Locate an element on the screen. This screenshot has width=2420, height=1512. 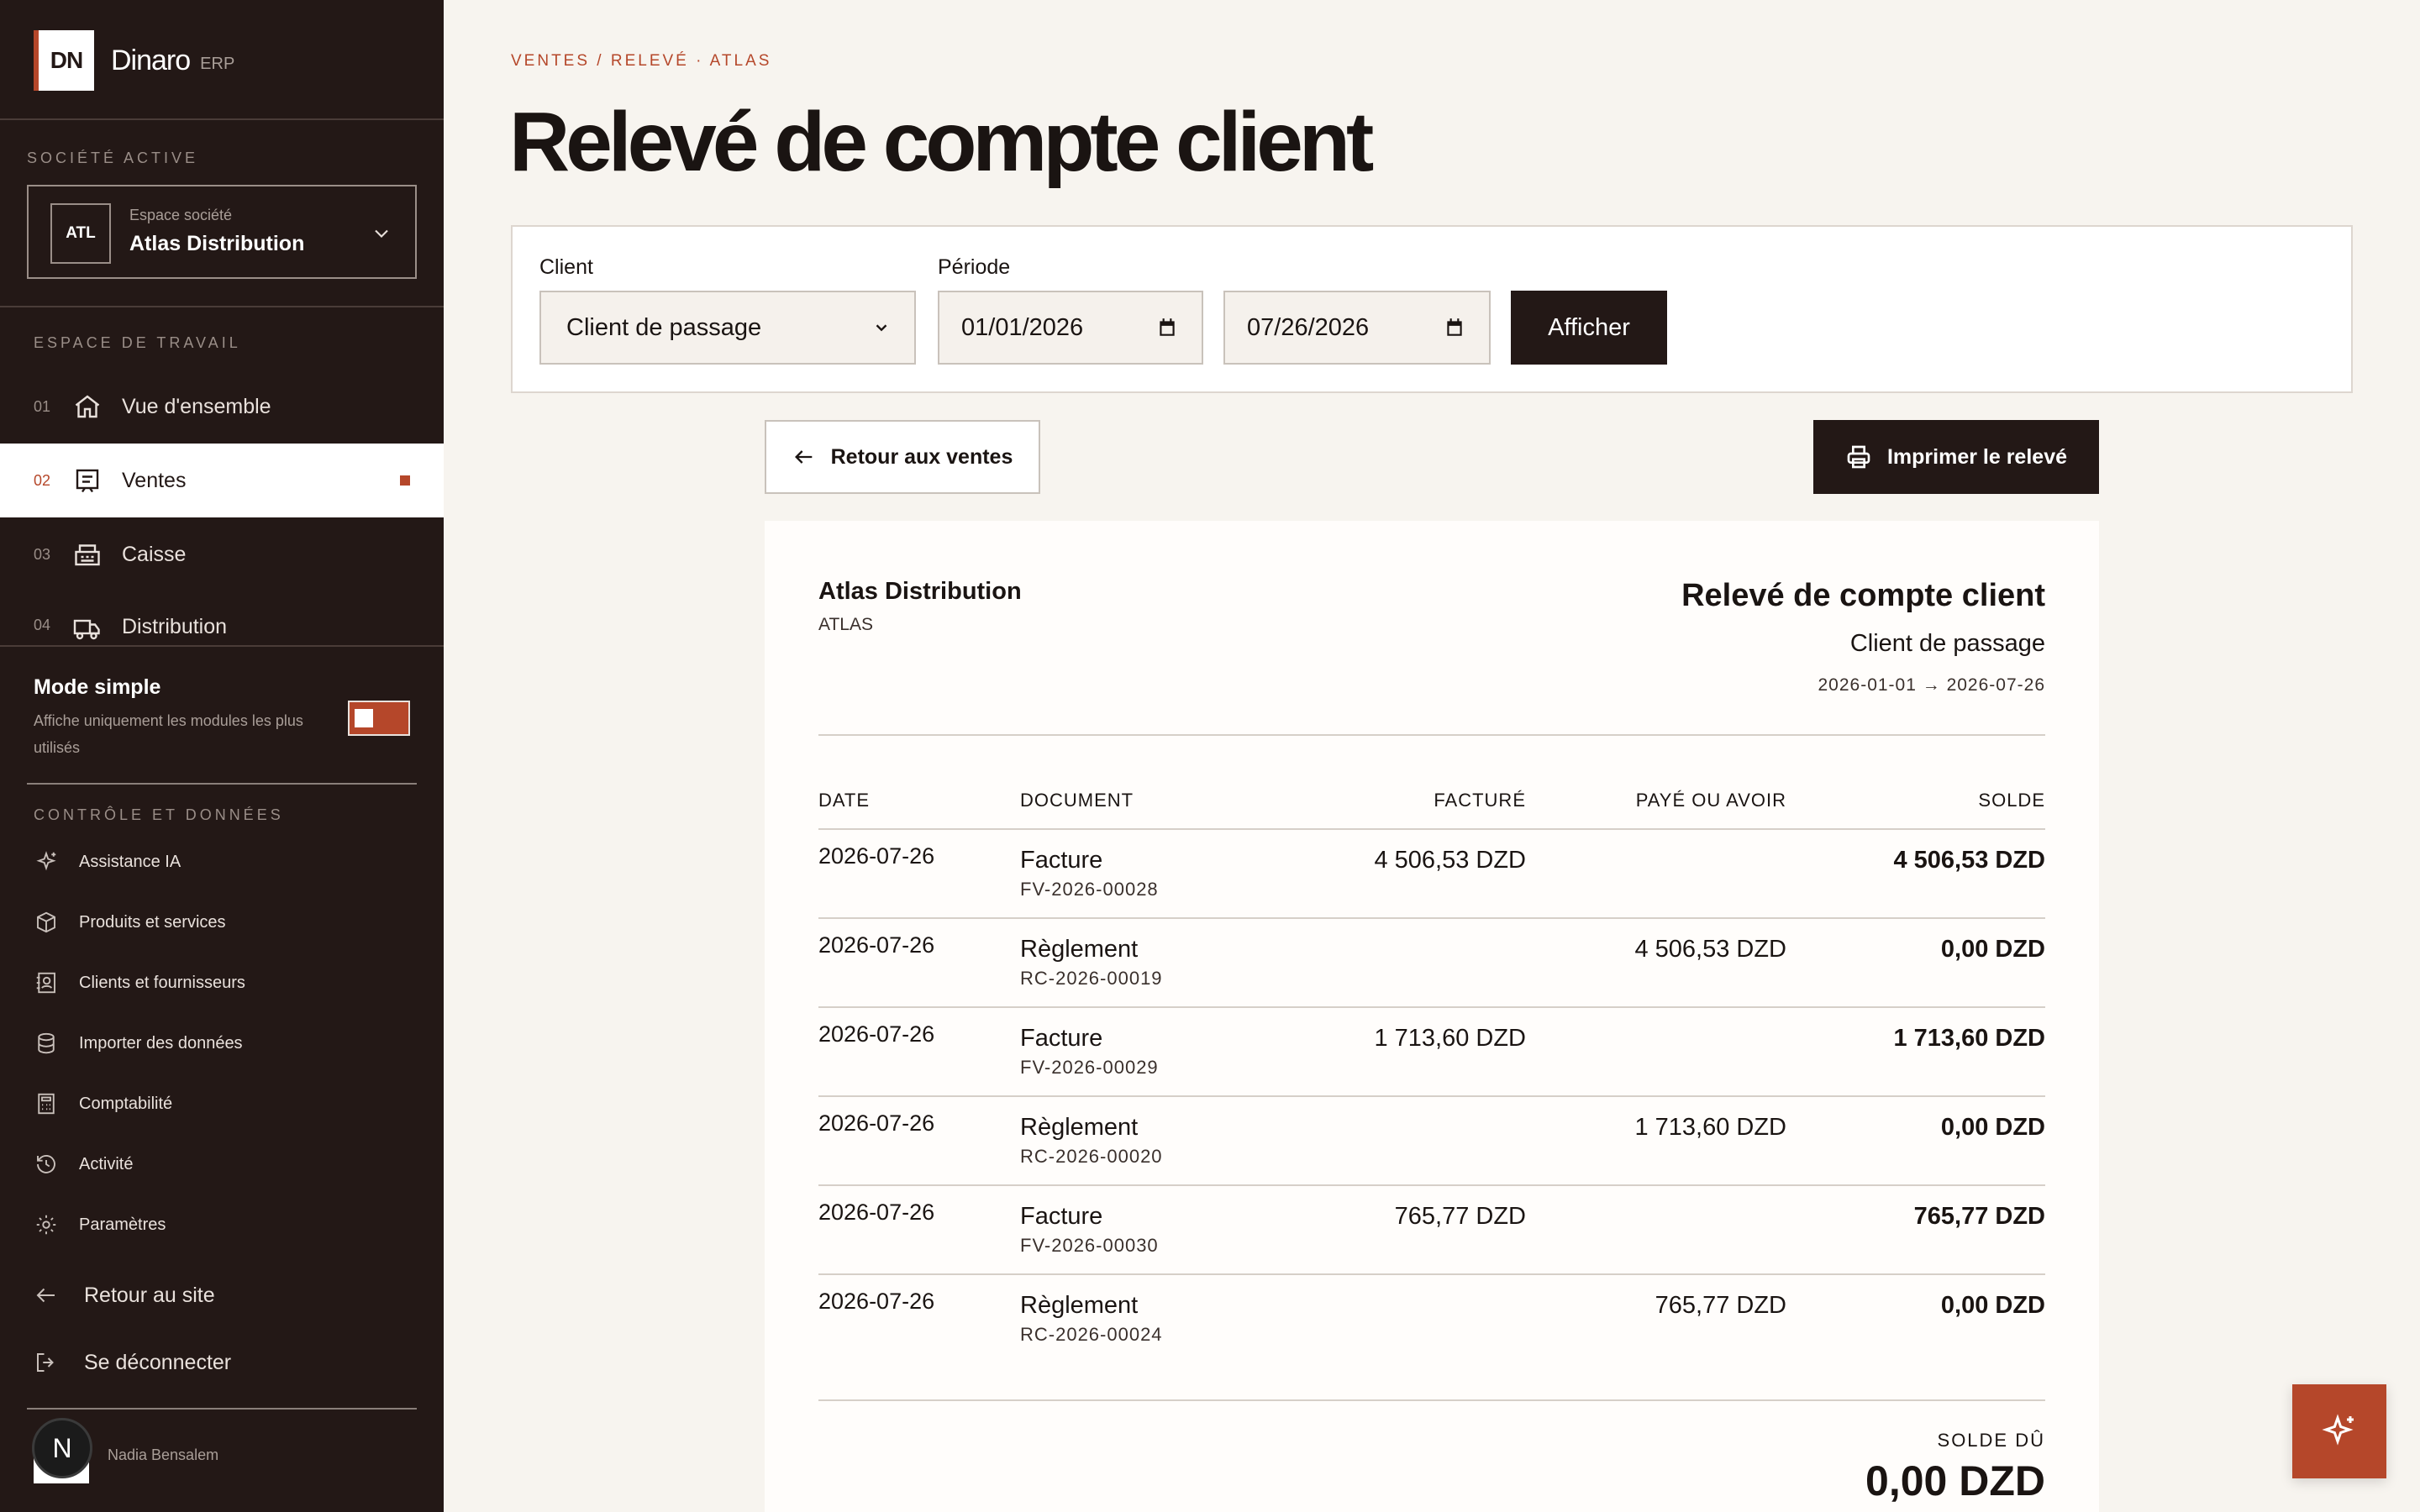
company-sub-label: Espace société is located at coordinates (181, 215).